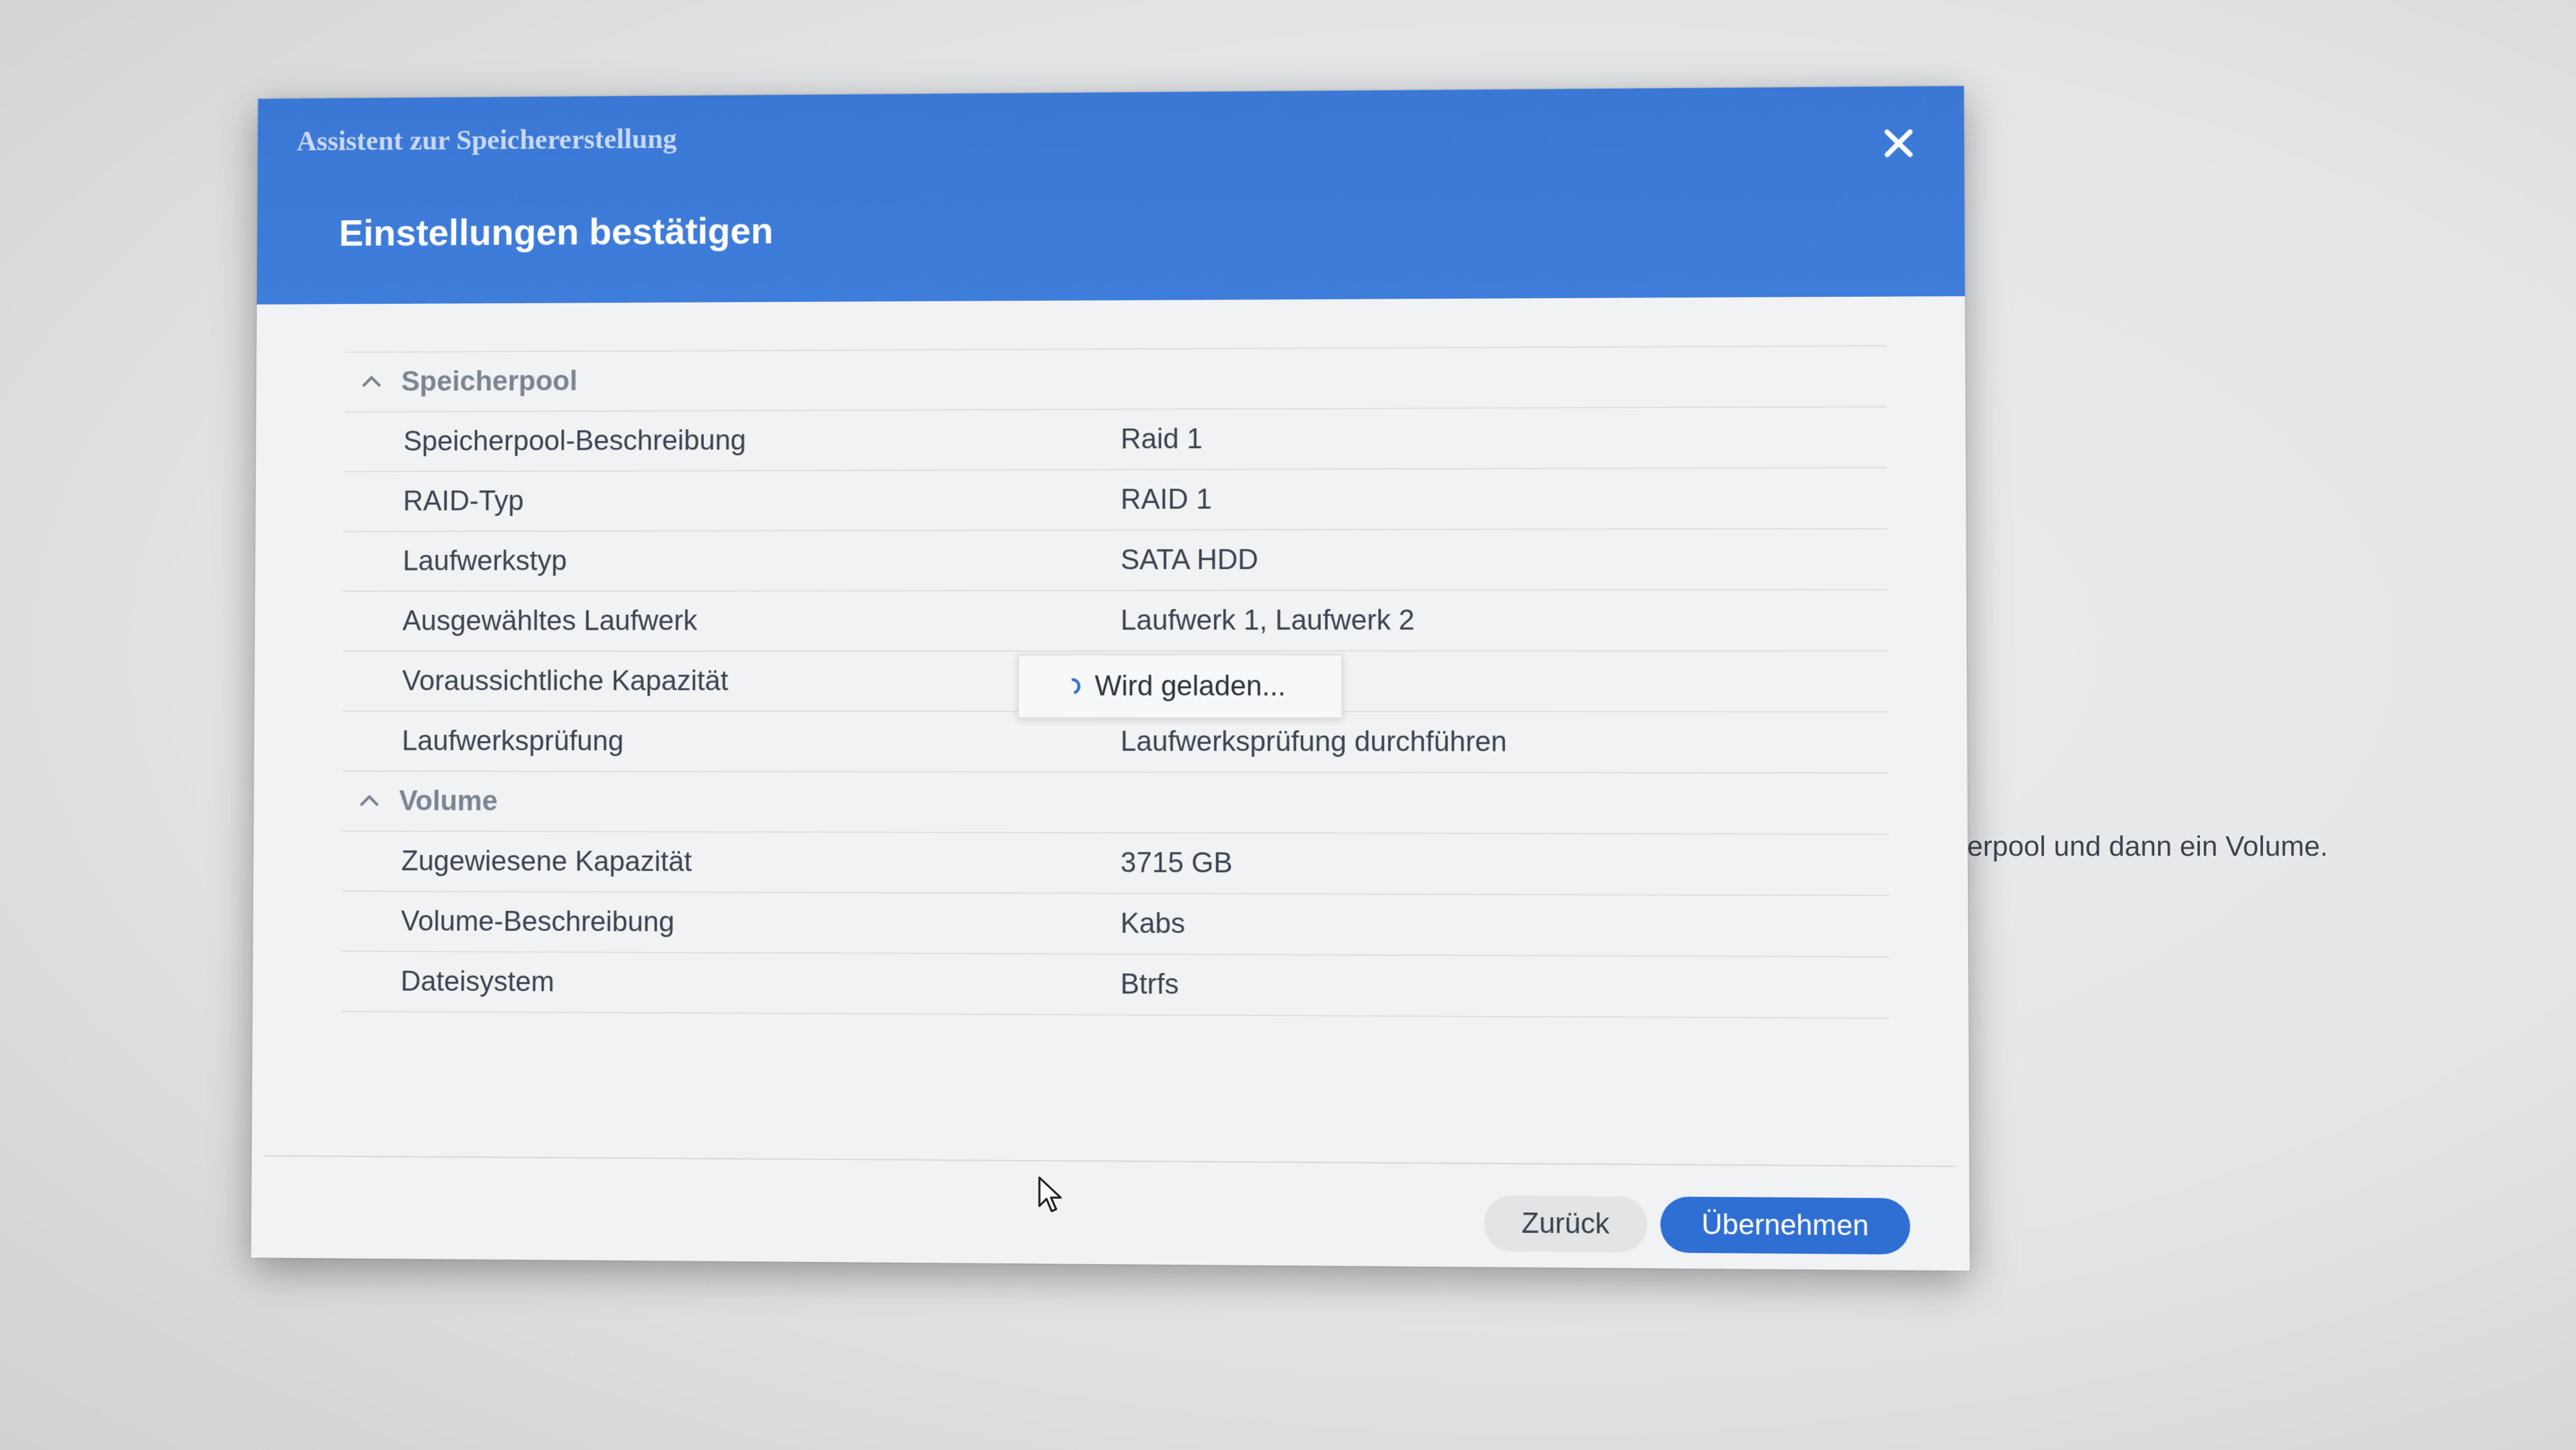  I want to click on section-title: Speicherpool, so click(490, 381).